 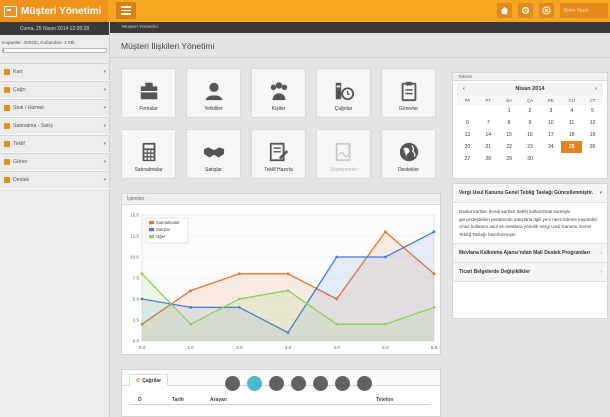 I want to click on calculator-icon, so click(x=148, y=152).